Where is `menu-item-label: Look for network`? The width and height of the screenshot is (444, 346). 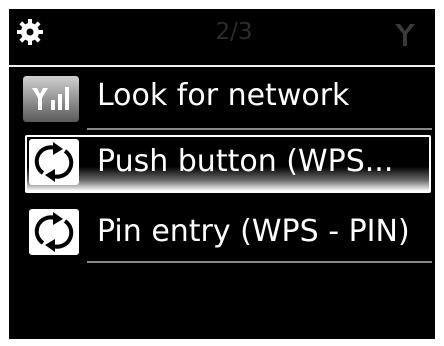
menu-item-label: Look for network is located at coordinates (223, 95).